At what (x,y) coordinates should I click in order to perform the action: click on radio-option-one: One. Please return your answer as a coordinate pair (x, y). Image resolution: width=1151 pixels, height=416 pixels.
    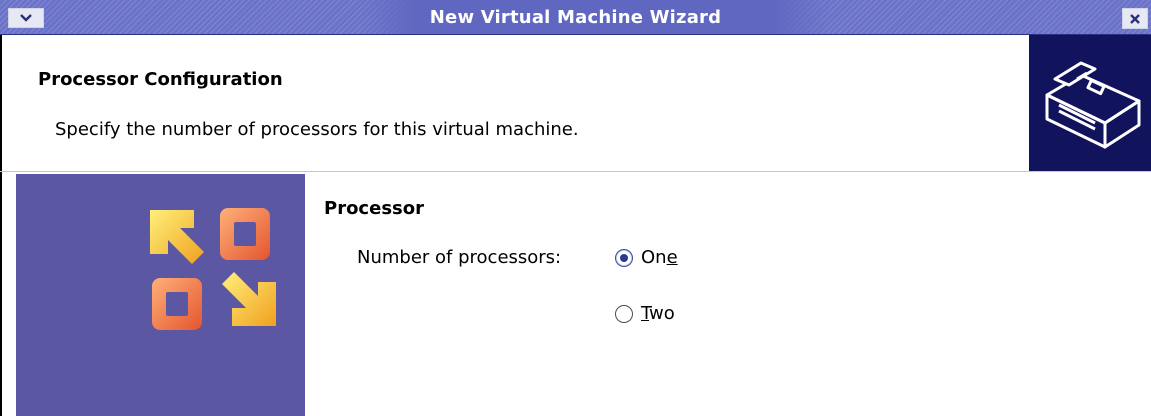
    Looking at the image, I should click on (646, 257).